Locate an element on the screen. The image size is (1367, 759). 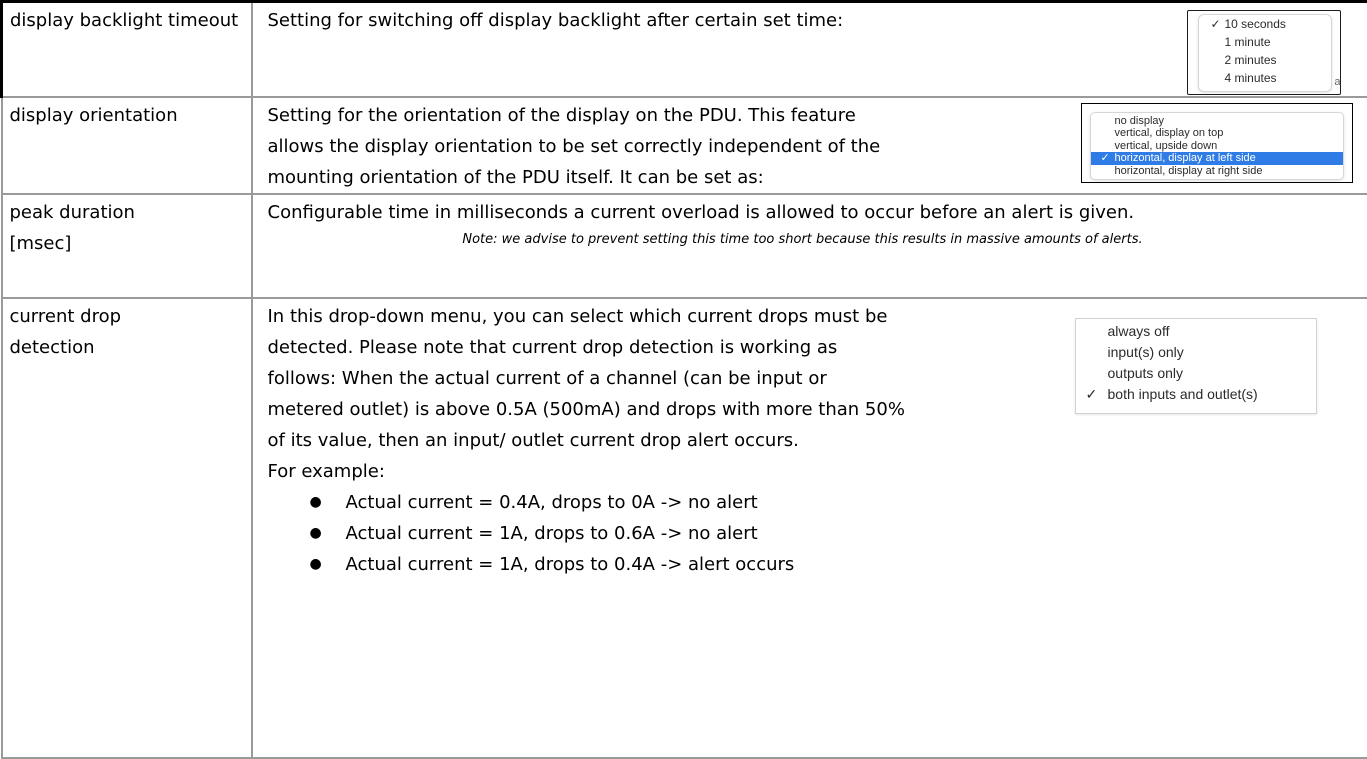
setting-name-cell: peak duration [msec] is located at coordinates (127, 246).